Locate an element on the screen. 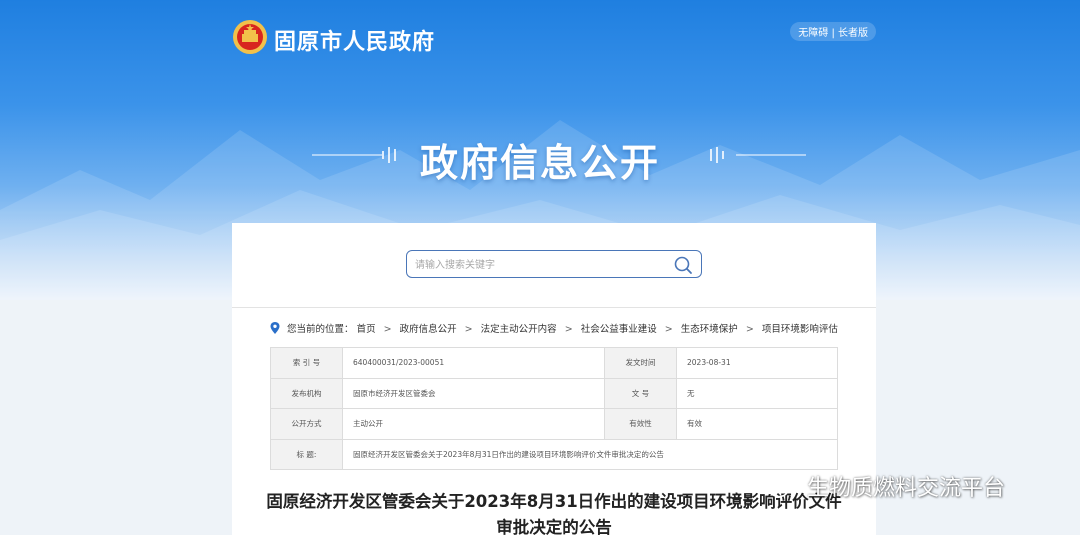 Image resolution: width=1080 pixels, height=535 pixels. hero-title-area: 政府信息公开 is located at coordinates (540, 158).